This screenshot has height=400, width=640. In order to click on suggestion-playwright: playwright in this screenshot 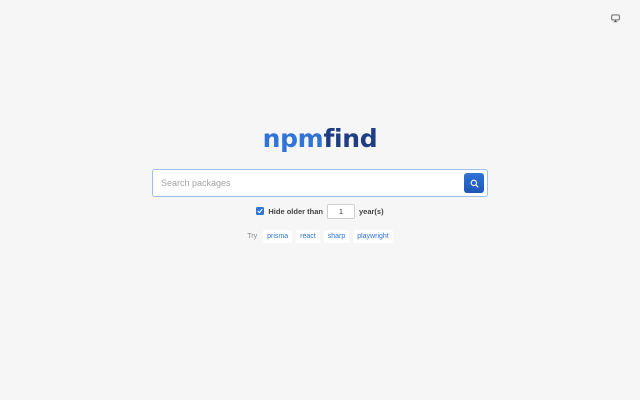, I will do `click(373, 236)`.